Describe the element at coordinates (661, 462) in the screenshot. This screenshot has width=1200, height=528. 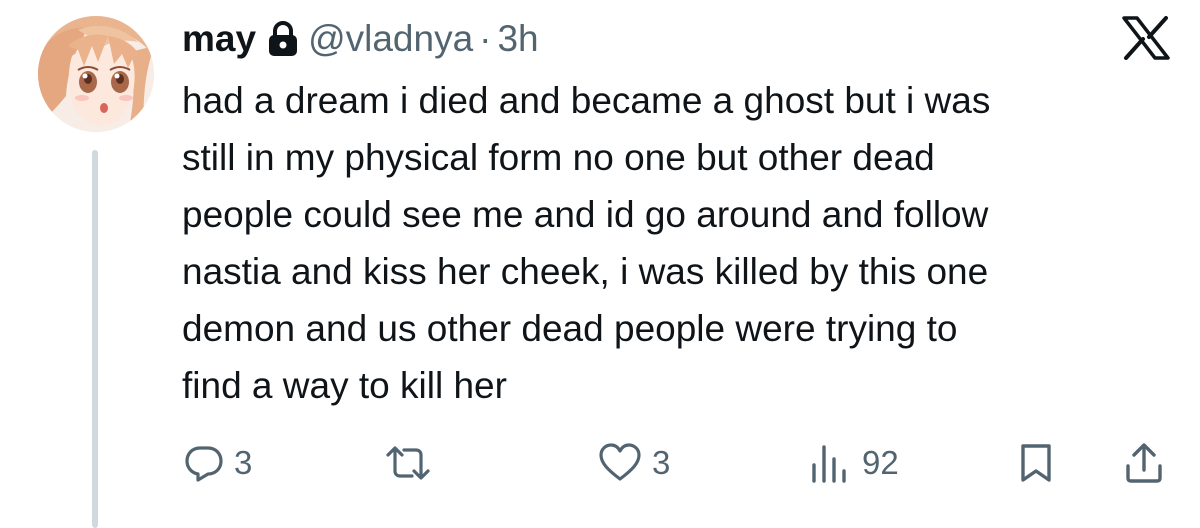
I see `like-count: 3` at that location.